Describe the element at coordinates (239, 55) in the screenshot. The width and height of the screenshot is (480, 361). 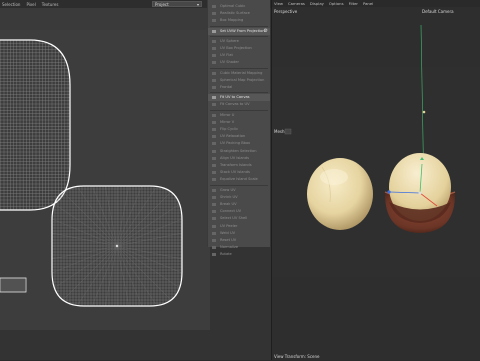
I see `tool-menu-item: UV Flat` at that location.